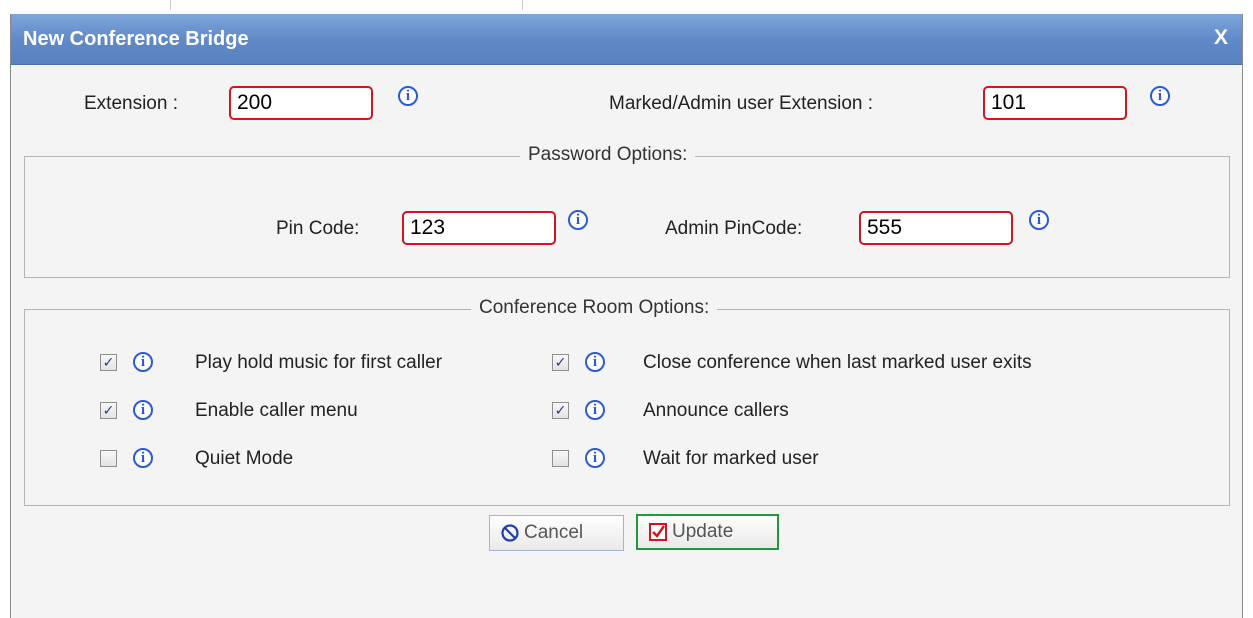 This screenshot has width=1253, height=618. What do you see at coordinates (626, 39) in the screenshot?
I see `dialog-titlebar: New Conference Bridge X` at bounding box center [626, 39].